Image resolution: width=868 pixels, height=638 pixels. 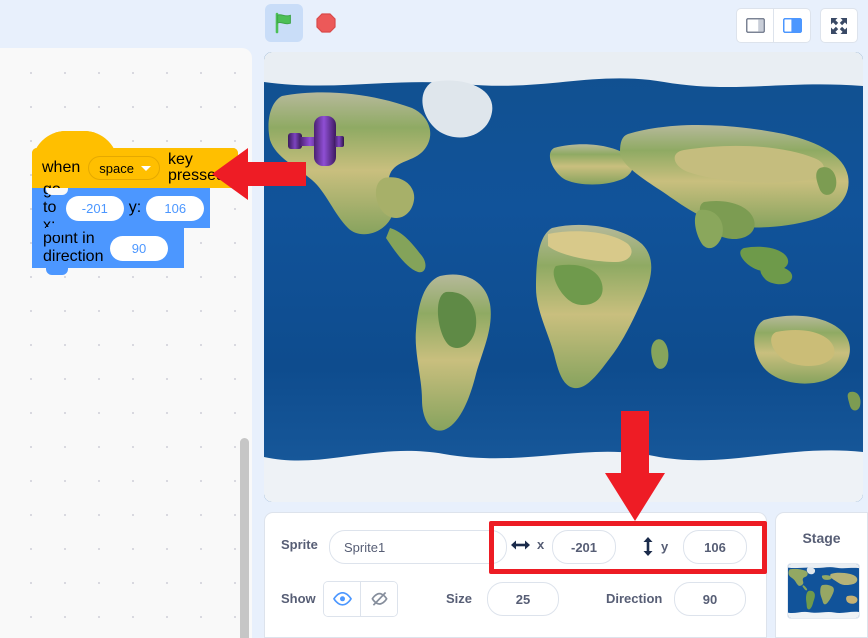 I want to click on size-label: Size, so click(x=459, y=598).